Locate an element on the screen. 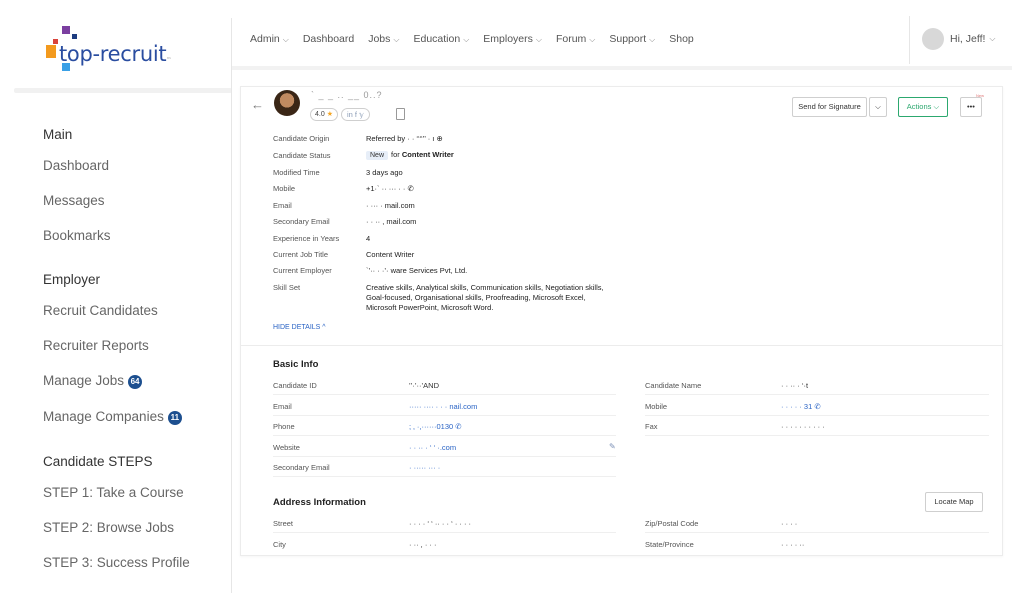 This screenshot has width=1024, height=593. sidebar-item-manage-companies: Manage Companies 11 is located at coordinates (112, 417).